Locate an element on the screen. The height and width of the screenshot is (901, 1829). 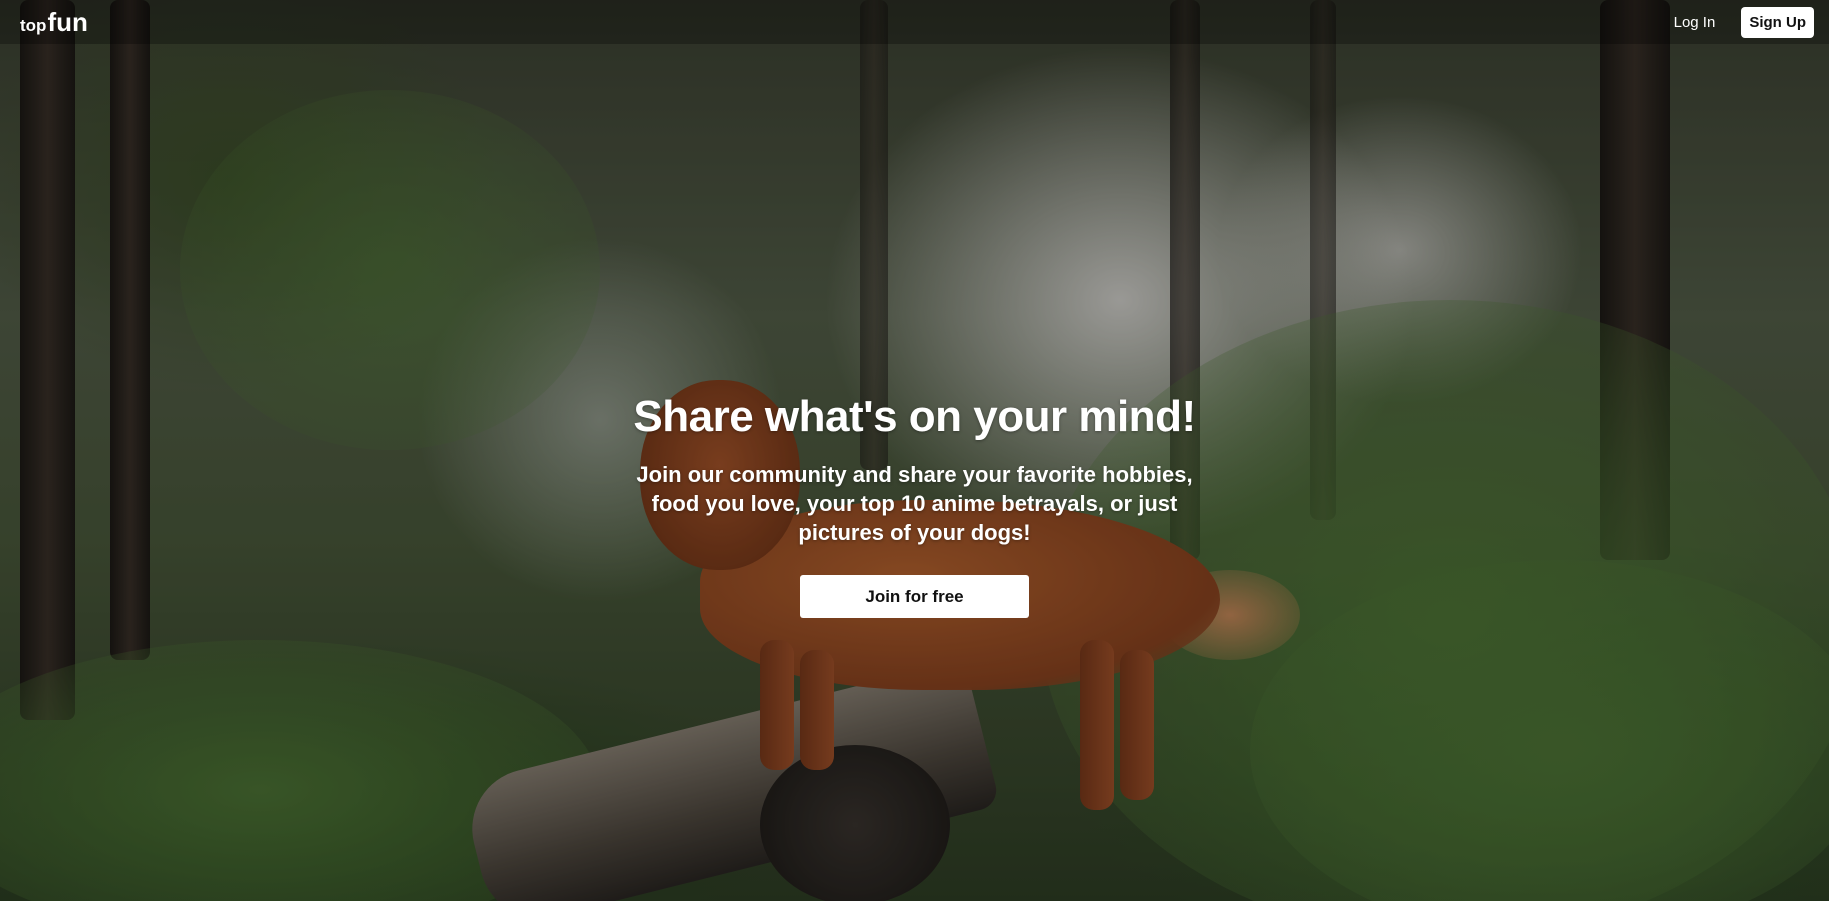
login-link: Log In is located at coordinates (1695, 22).